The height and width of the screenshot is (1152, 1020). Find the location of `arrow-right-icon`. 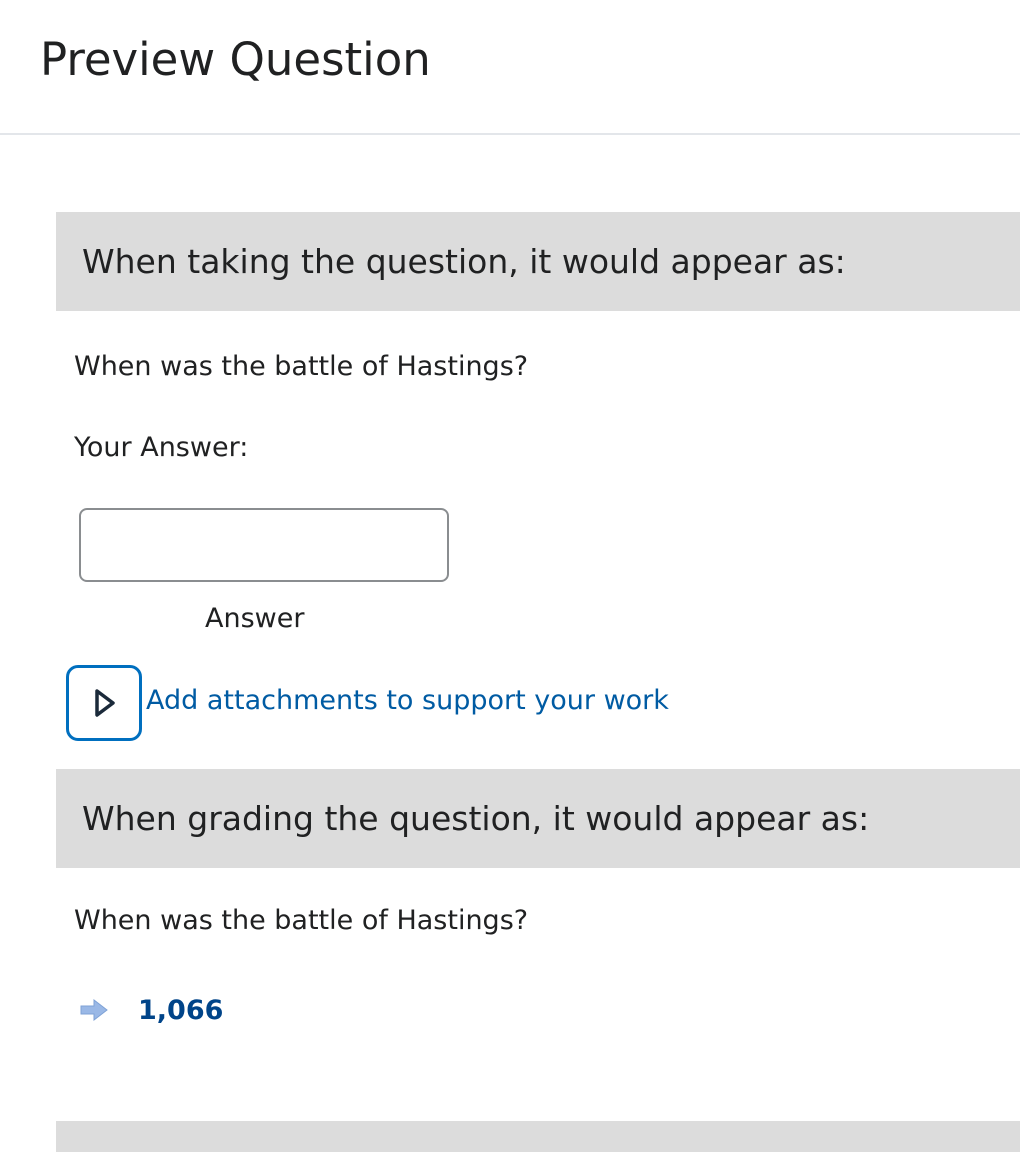

arrow-right-icon is located at coordinates (94, 1010).